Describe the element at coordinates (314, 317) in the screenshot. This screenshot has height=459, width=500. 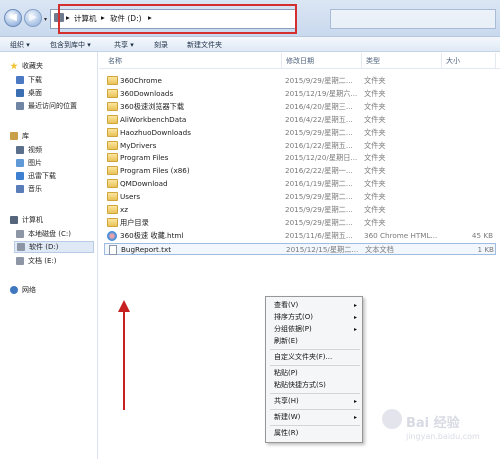
I see `menu-item-sort-by: 排序方式(O) ▸` at that location.